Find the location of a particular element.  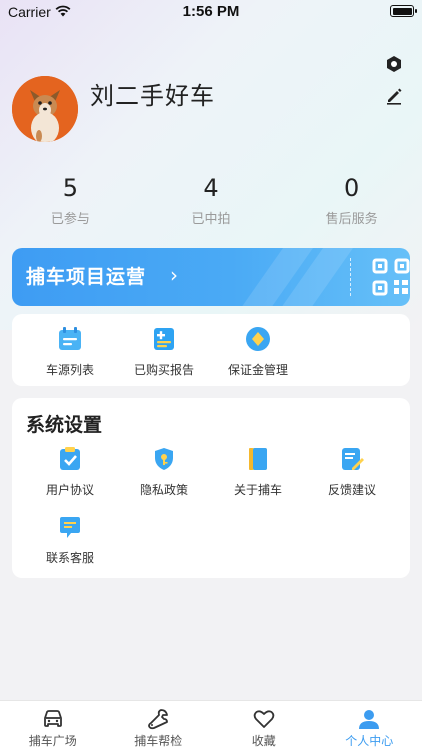

item-label: 车源列表 is located at coordinates (70, 369).